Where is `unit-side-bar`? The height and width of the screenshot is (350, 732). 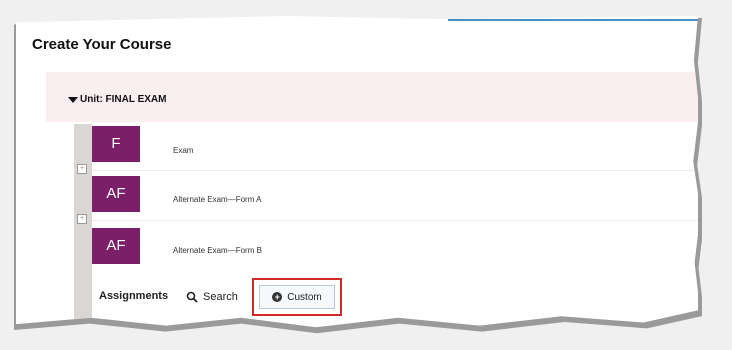 unit-side-bar is located at coordinates (83, 226).